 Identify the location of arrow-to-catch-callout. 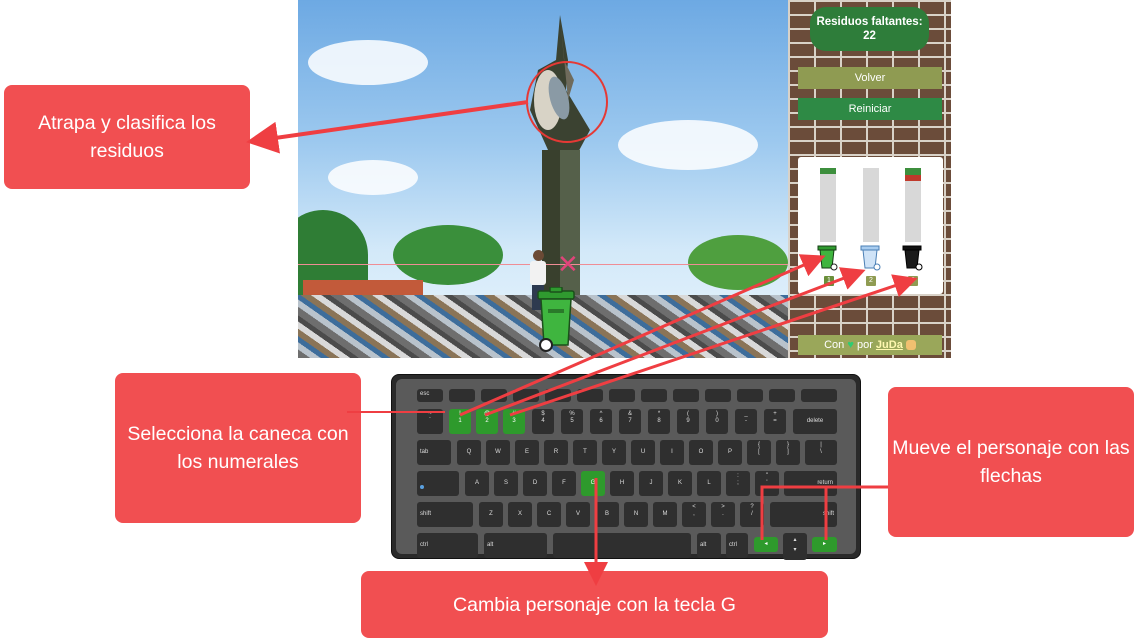
(387, 127).